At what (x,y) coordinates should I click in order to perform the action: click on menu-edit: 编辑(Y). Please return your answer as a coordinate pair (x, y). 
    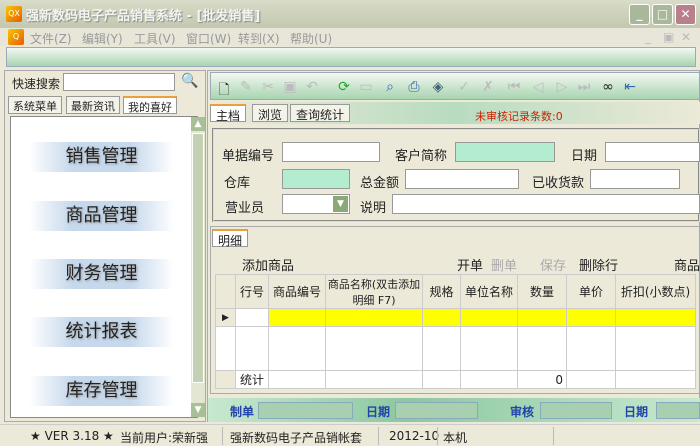
    Looking at the image, I should click on (102, 38).